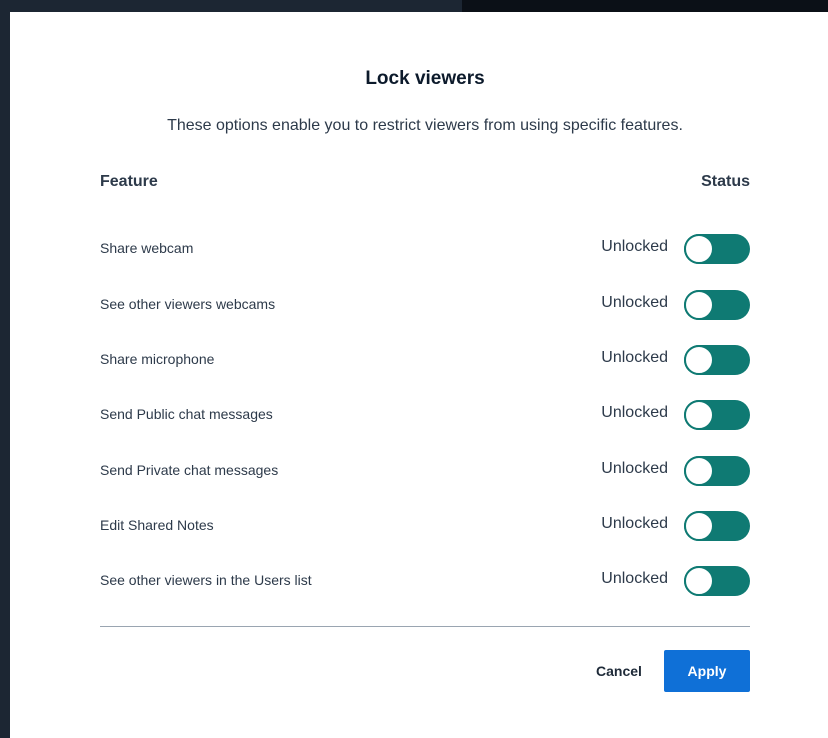 This screenshot has width=828, height=738. What do you see at coordinates (5, 369) in the screenshot?
I see `background-app-edge` at bounding box center [5, 369].